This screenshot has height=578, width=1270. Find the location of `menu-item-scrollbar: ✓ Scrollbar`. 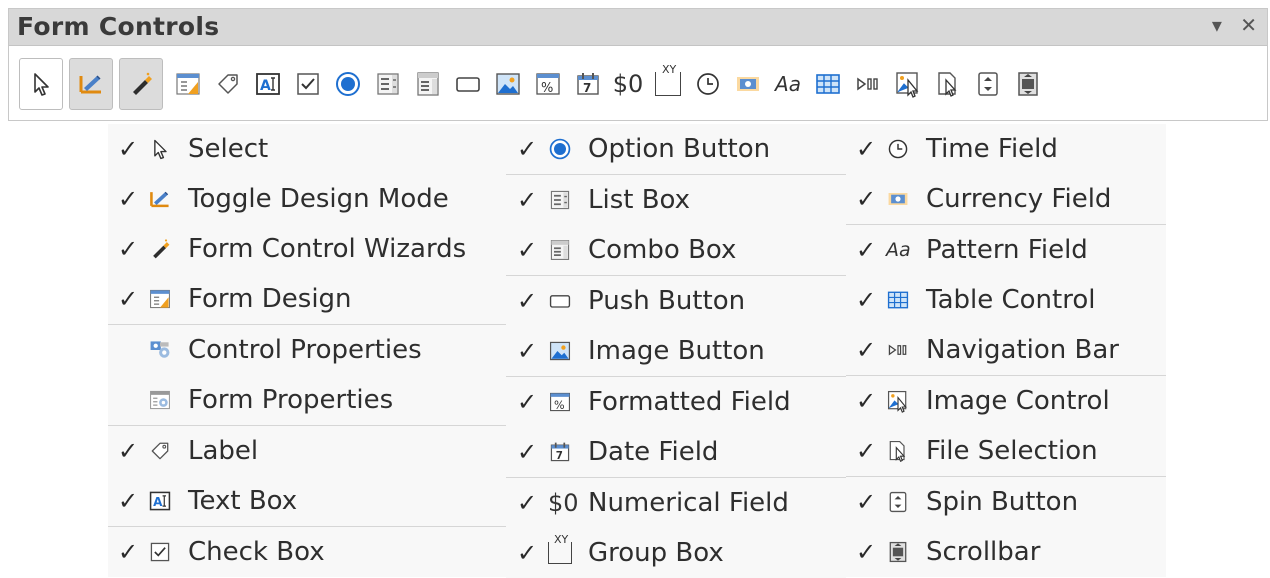

menu-item-scrollbar: ✓ Scrollbar is located at coordinates (1006, 552).